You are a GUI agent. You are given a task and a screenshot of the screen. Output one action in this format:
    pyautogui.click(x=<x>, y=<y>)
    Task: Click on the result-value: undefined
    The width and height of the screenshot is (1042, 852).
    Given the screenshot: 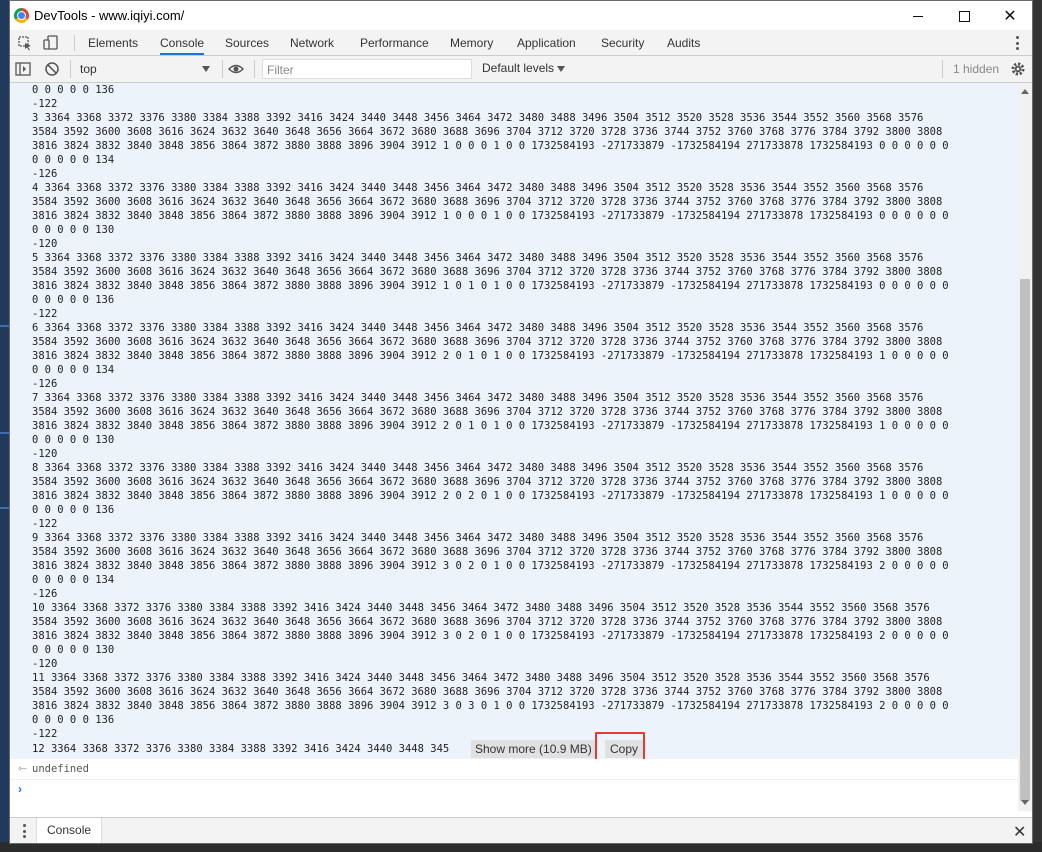 What is the action you would take?
    pyautogui.click(x=60, y=769)
    